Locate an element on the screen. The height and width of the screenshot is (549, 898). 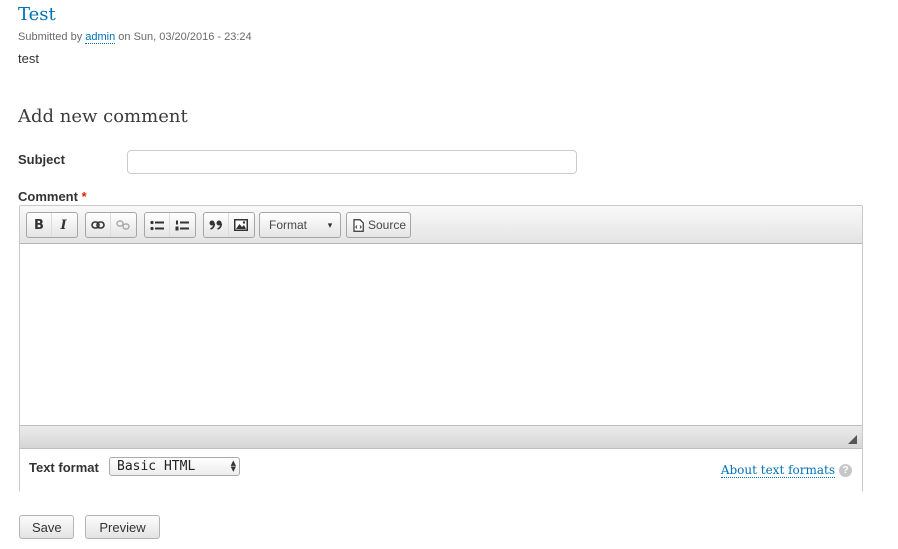
source-button: Source is located at coordinates (378, 225).